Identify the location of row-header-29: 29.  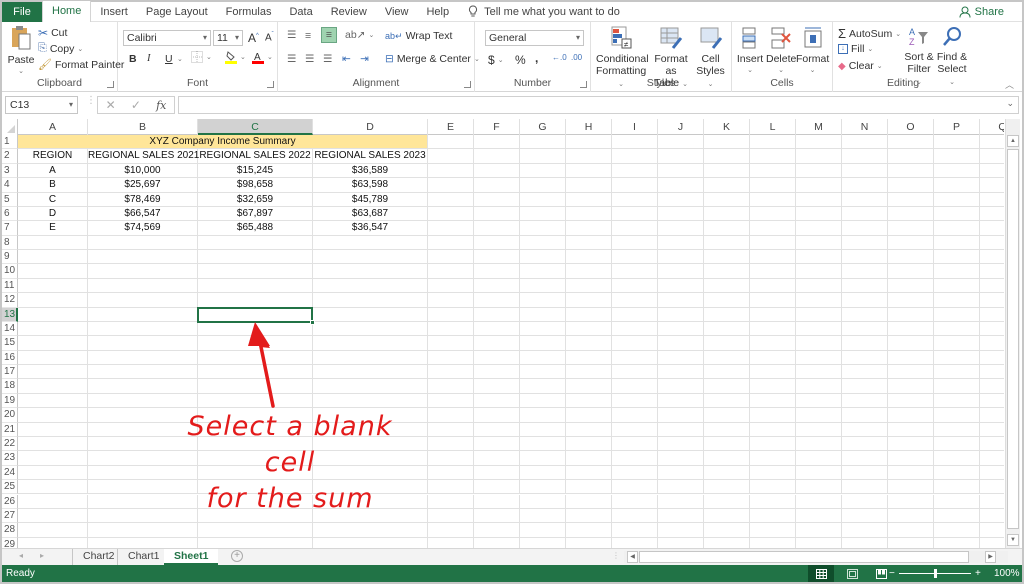
(10, 542).